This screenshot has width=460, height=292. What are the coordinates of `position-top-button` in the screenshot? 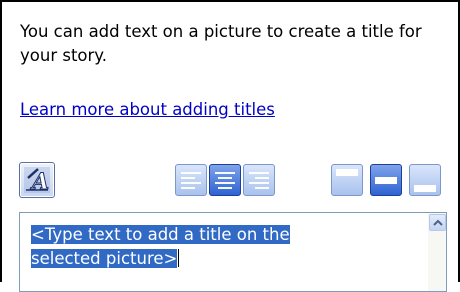 It's located at (347, 180).